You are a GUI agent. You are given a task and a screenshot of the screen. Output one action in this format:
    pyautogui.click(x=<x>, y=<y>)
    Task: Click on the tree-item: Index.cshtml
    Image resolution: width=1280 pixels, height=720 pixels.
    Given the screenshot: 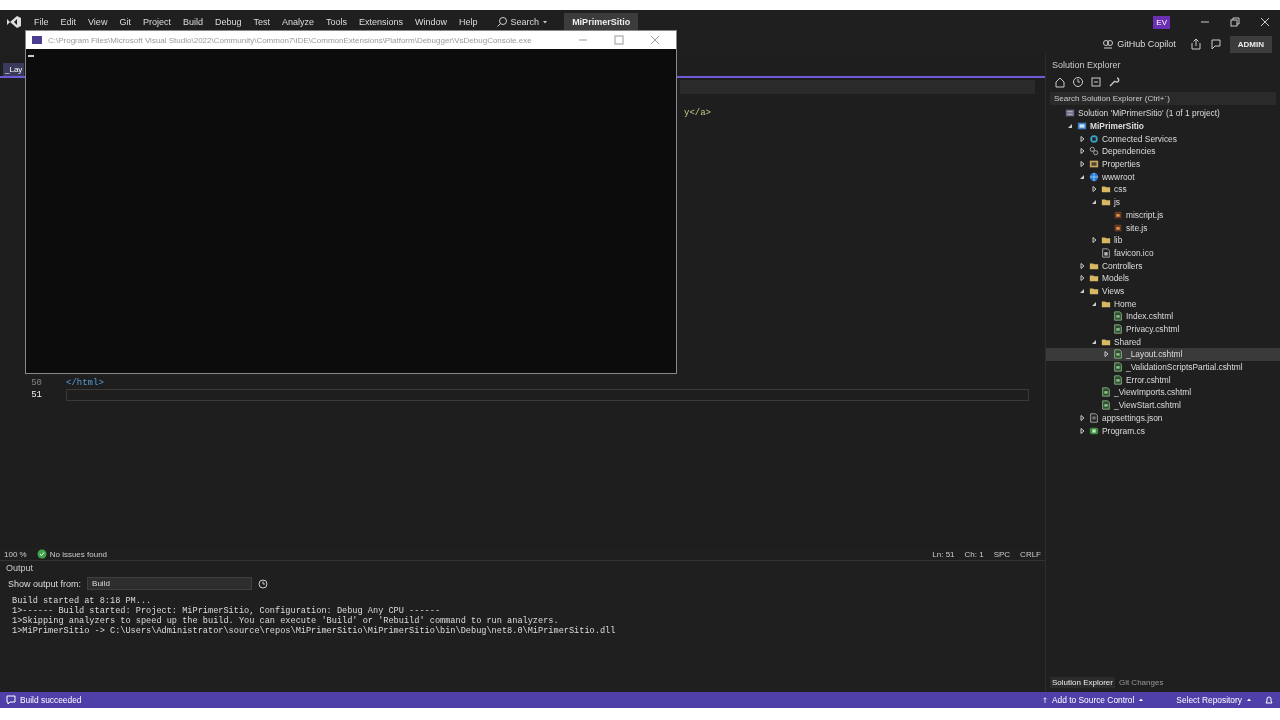 What is the action you would take?
    pyautogui.click(x=1163, y=316)
    